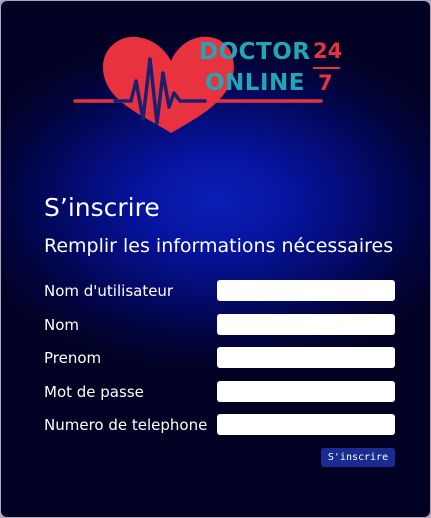 This screenshot has height=518, width=431. I want to click on logo-doctor-text: DOCTOR, so click(255, 52).